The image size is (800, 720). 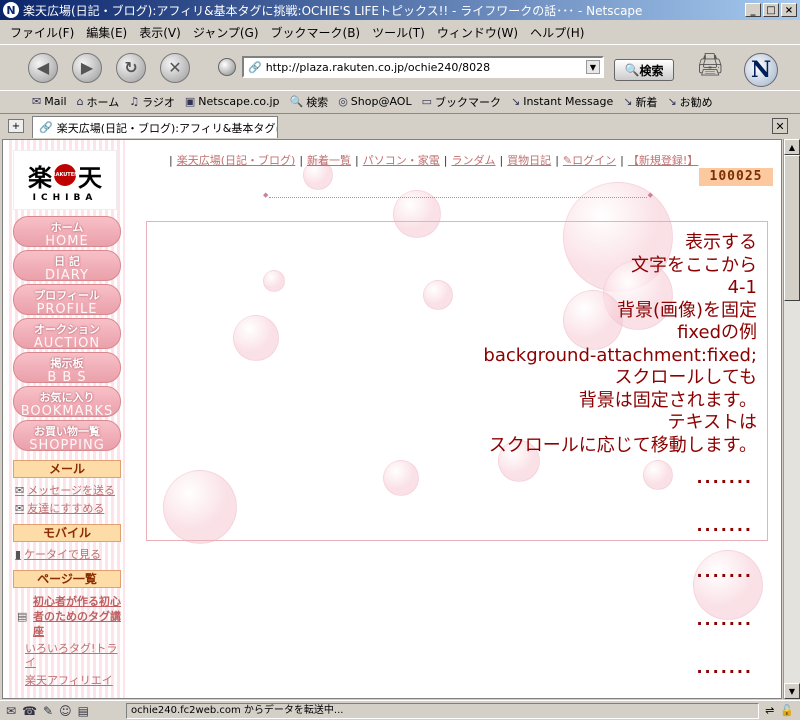 I want to click on bookmark-label: Shop@AOL, so click(x=381, y=101).